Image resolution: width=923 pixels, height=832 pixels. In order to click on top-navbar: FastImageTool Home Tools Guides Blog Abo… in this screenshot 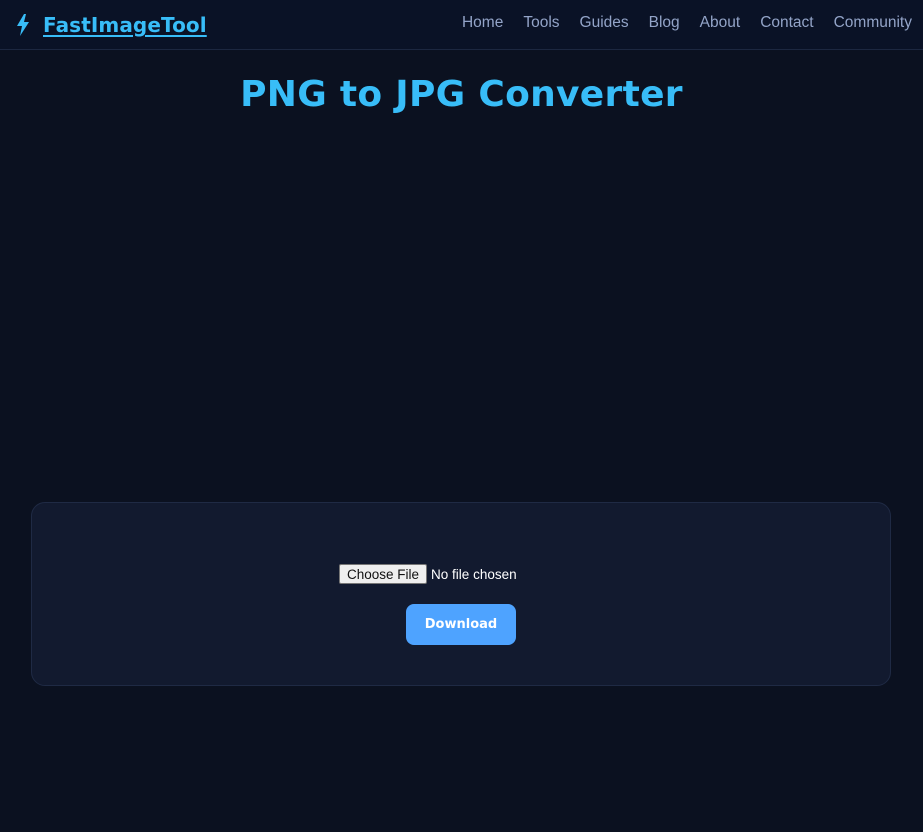, I will do `click(461, 25)`.